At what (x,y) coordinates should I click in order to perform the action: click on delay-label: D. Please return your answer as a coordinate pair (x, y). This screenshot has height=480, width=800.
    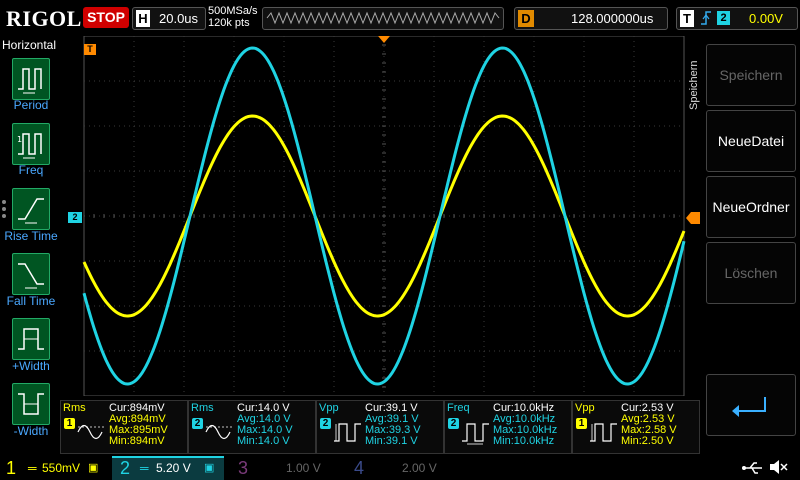
    Looking at the image, I should click on (526, 18).